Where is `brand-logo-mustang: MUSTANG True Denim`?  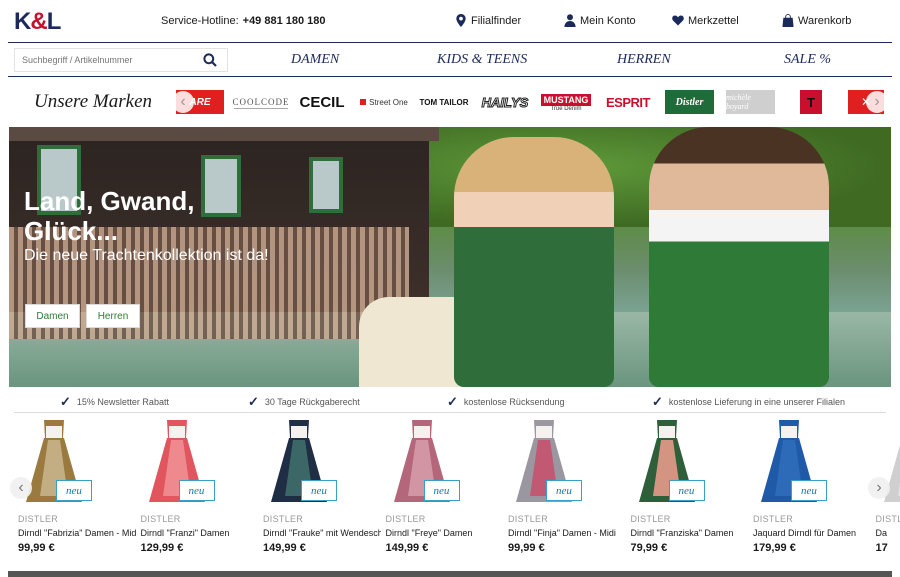 brand-logo-mustang: MUSTANG True Denim is located at coordinates (566, 103).